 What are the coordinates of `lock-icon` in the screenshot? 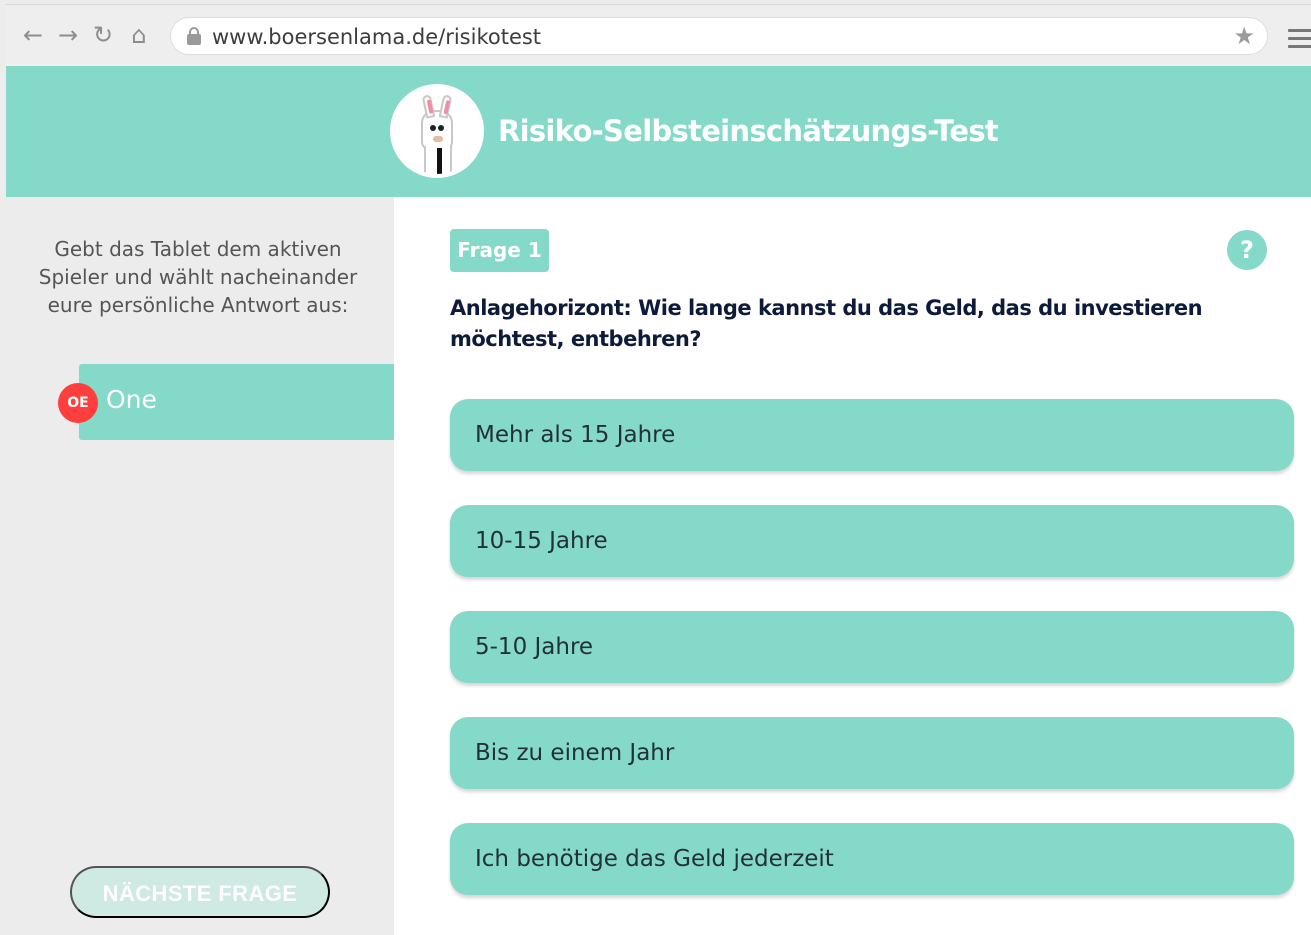 It's located at (194, 36).